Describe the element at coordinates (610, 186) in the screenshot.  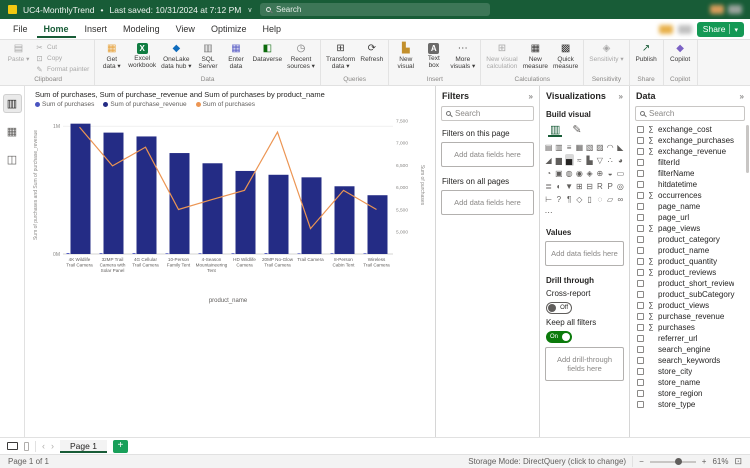
I see `visual-icon-python-visual: P` at that location.